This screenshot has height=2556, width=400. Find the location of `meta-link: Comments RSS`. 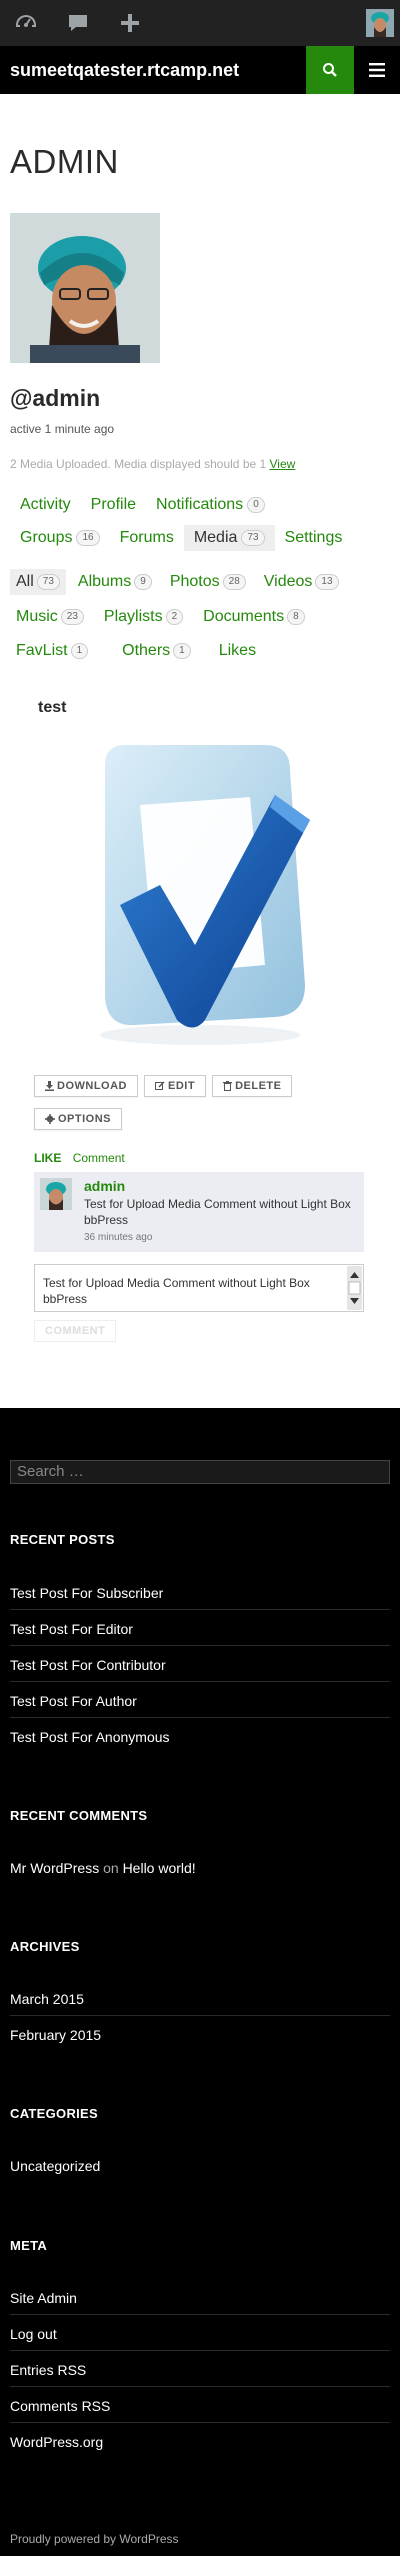

meta-link: Comments RSS is located at coordinates (200, 2406).